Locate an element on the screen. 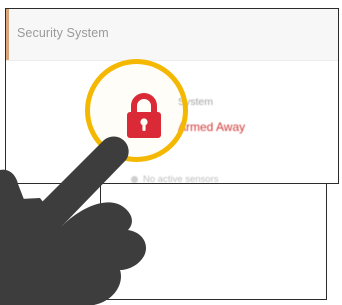 The height and width of the screenshot is (305, 342). highlight-circle is located at coordinates (136, 110).